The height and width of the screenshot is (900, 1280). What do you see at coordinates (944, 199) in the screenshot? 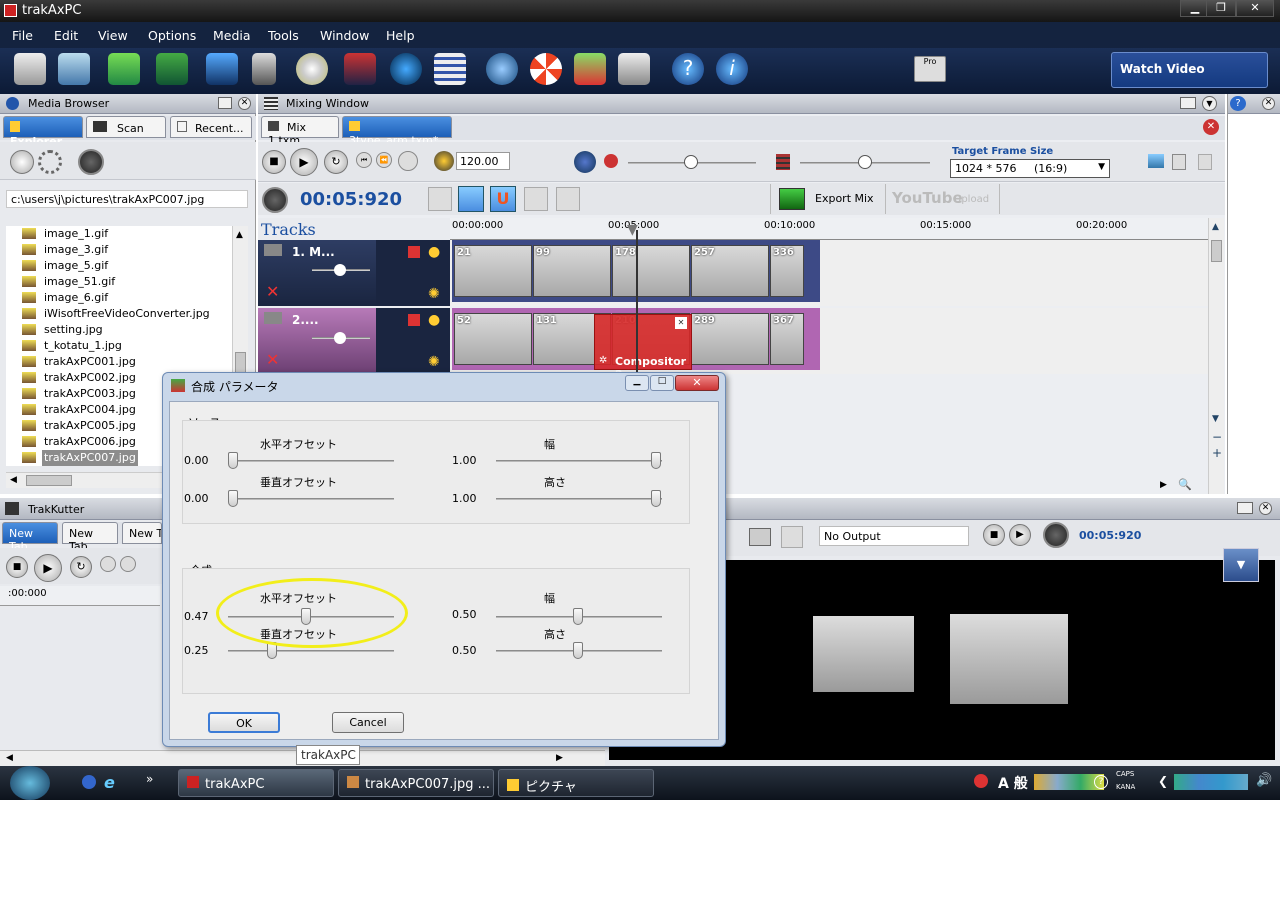
I see `youtube-upload-button: YouTube Upload` at bounding box center [944, 199].